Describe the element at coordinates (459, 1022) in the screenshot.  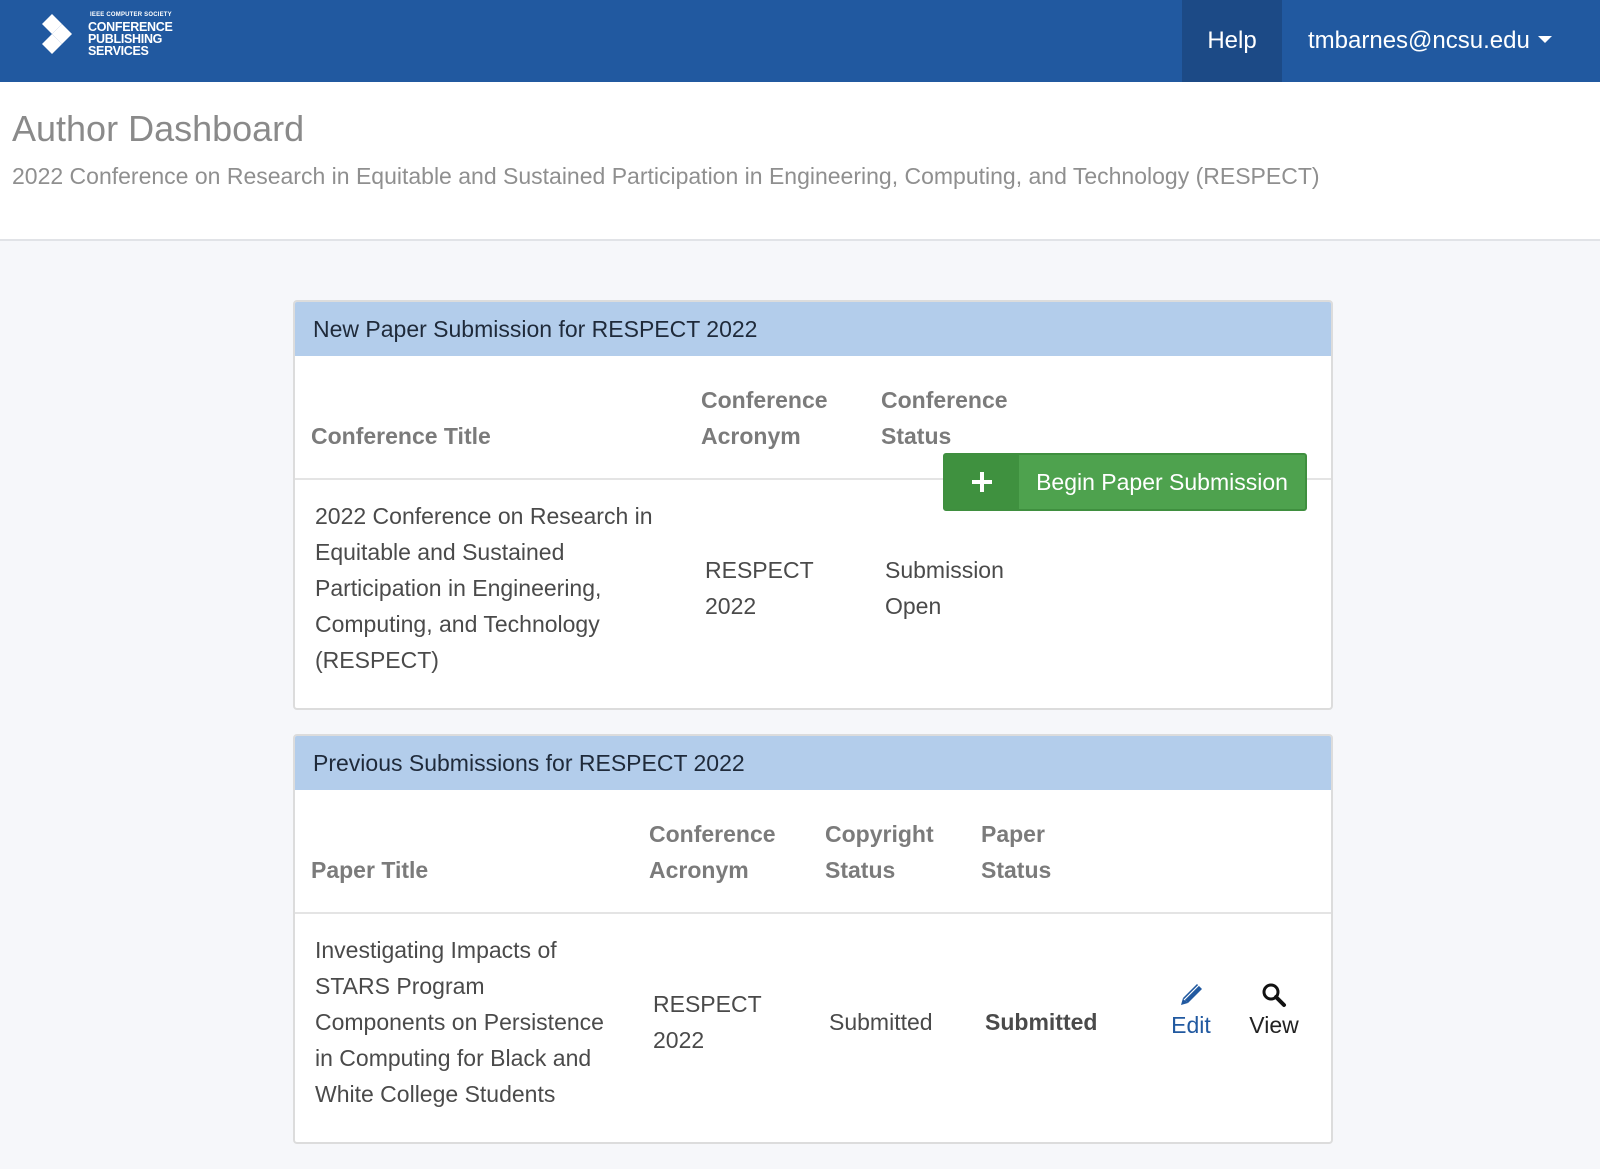
I see `paper-title-line3: Components on Persistence` at that location.